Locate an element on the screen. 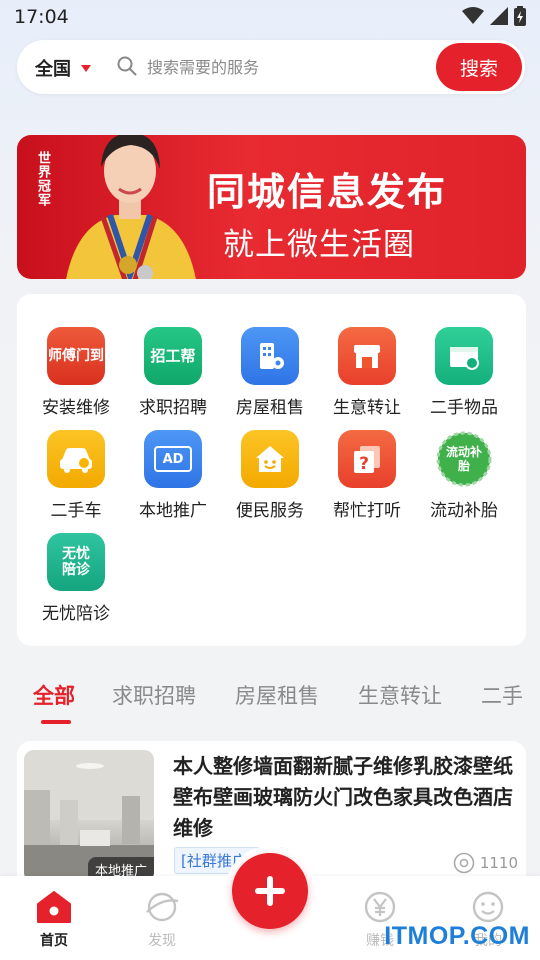 This screenshot has width=540, height=960. caret-down-icon is located at coordinates (86, 68).